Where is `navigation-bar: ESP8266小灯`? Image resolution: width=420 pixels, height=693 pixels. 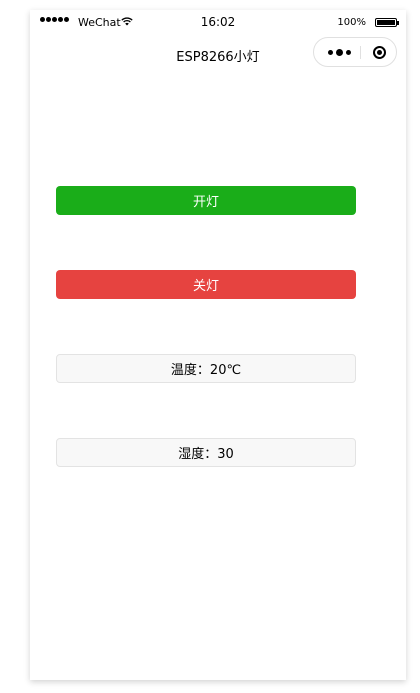
navigation-bar: ESP8266小灯 is located at coordinates (218, 54).